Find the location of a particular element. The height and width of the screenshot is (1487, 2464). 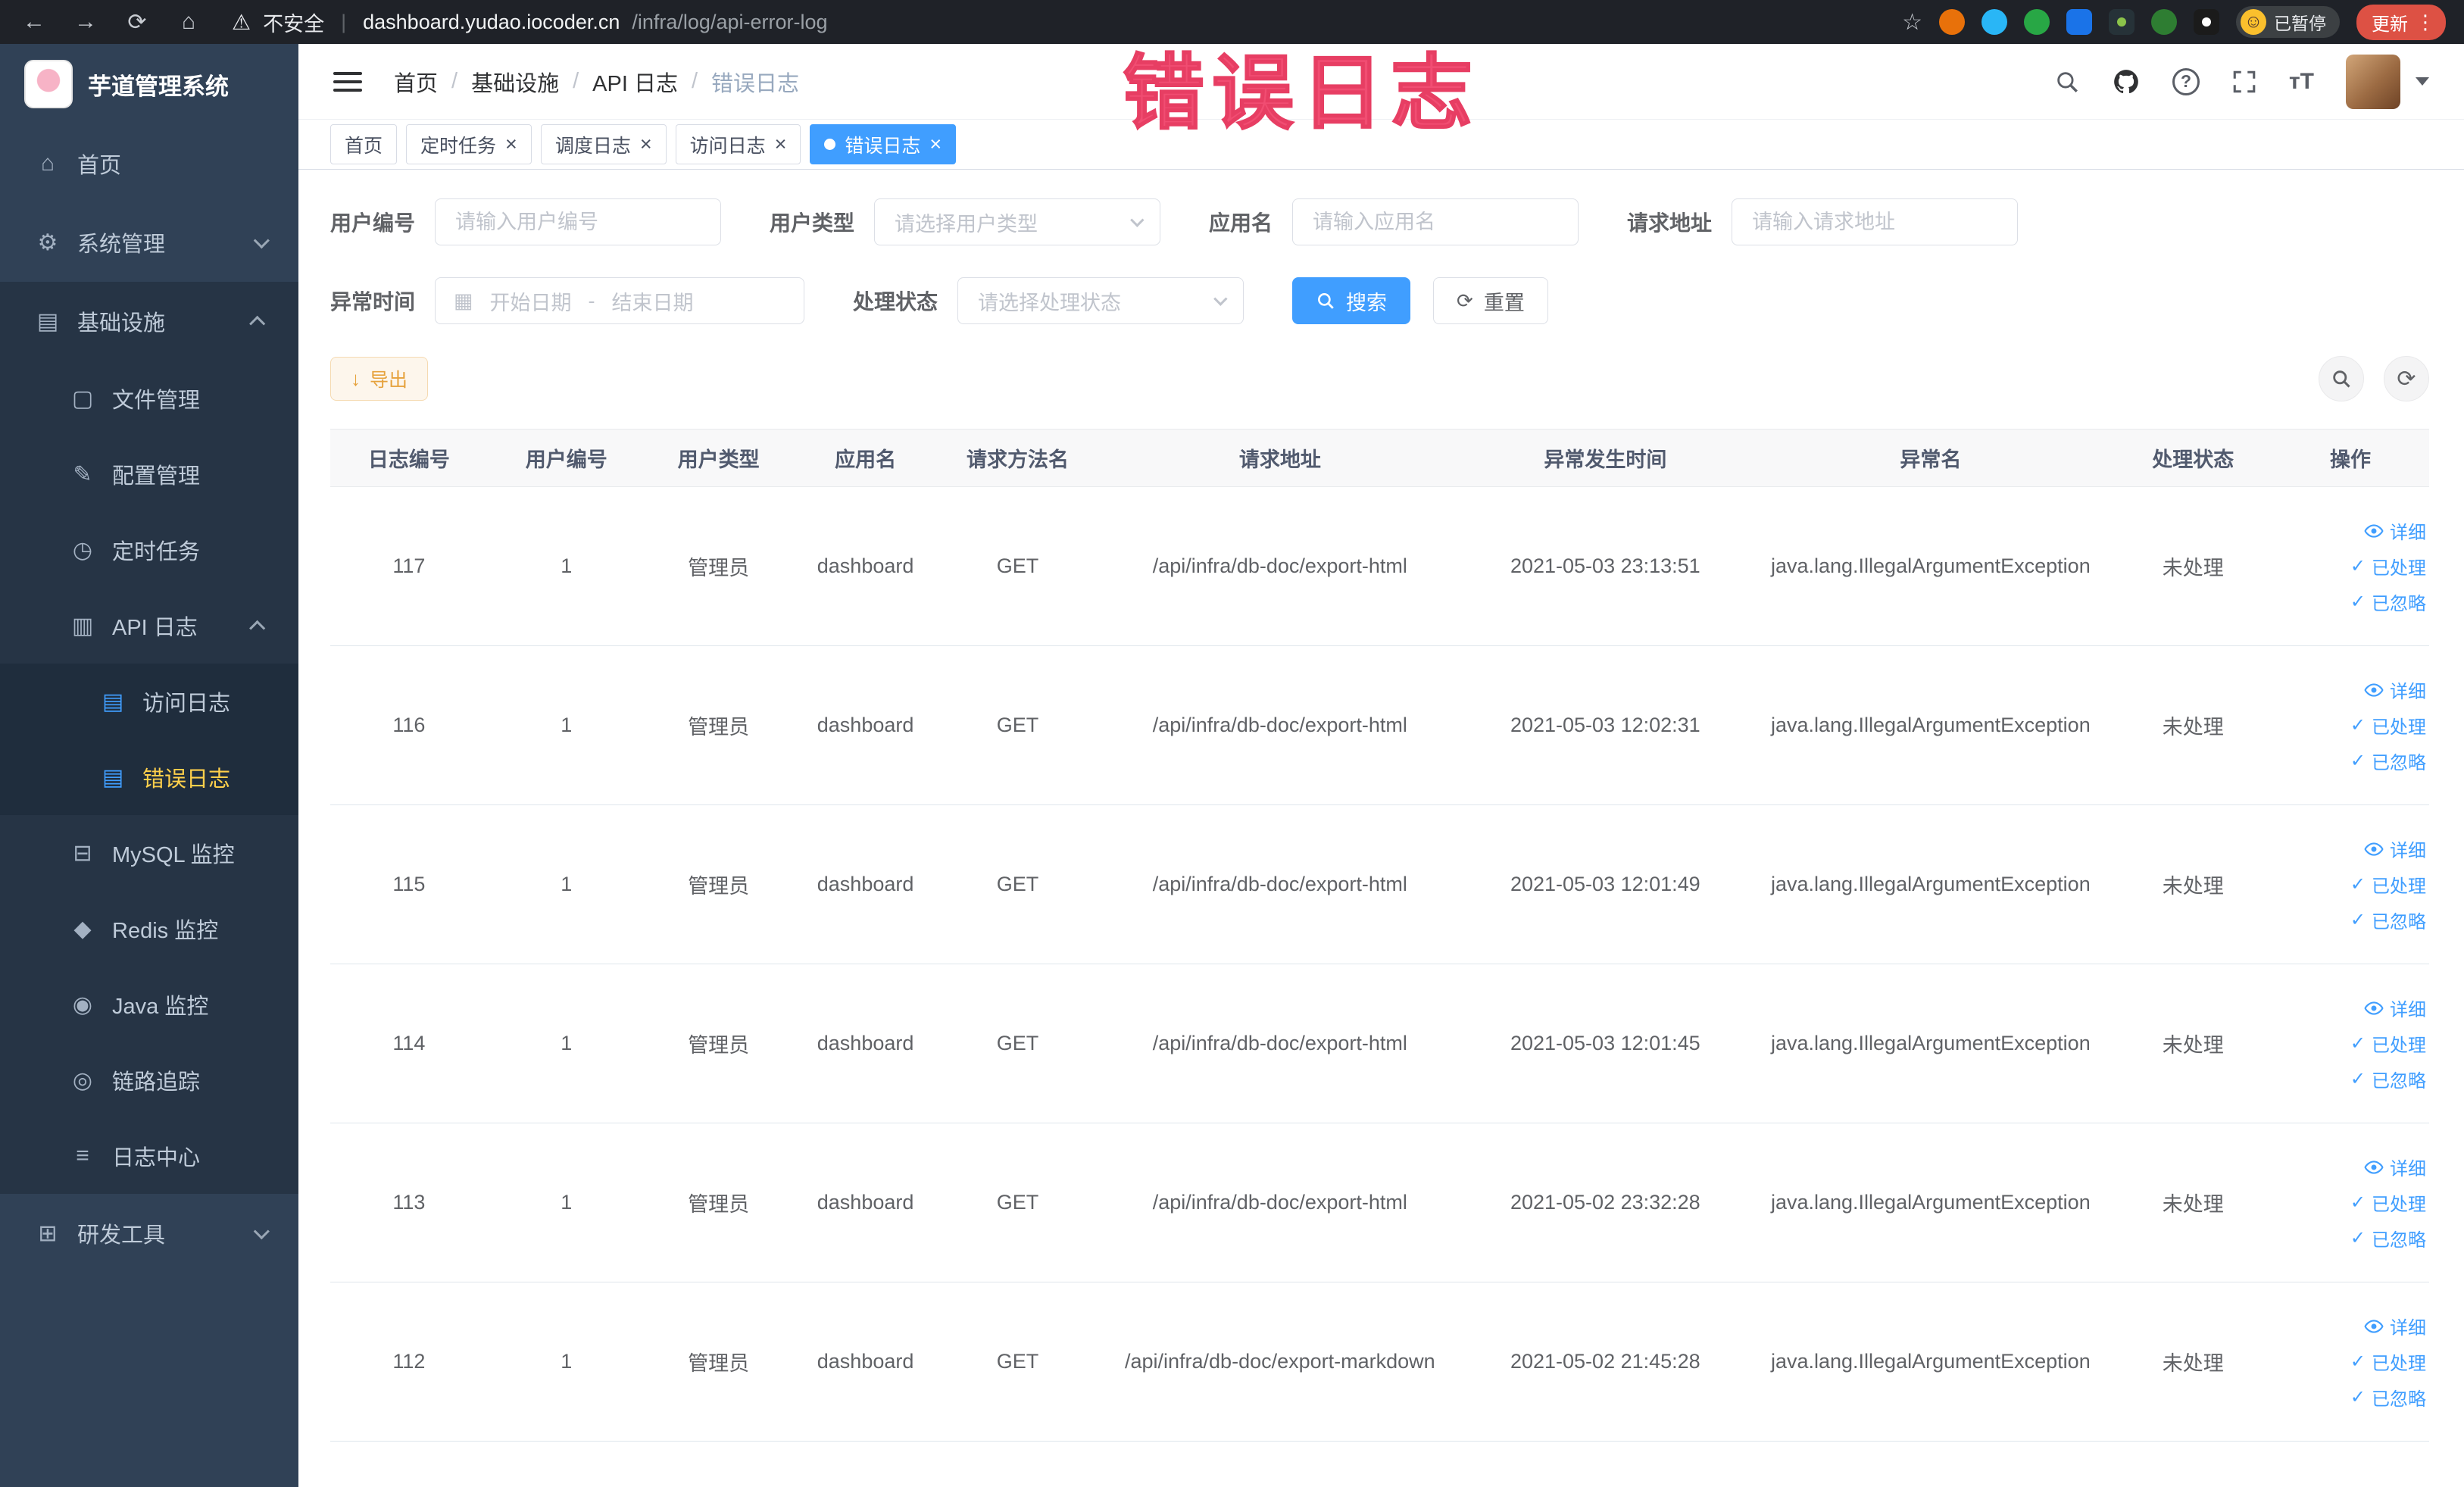

breadcrumb-item: 错误日志 is located at coordinates (755, 83).